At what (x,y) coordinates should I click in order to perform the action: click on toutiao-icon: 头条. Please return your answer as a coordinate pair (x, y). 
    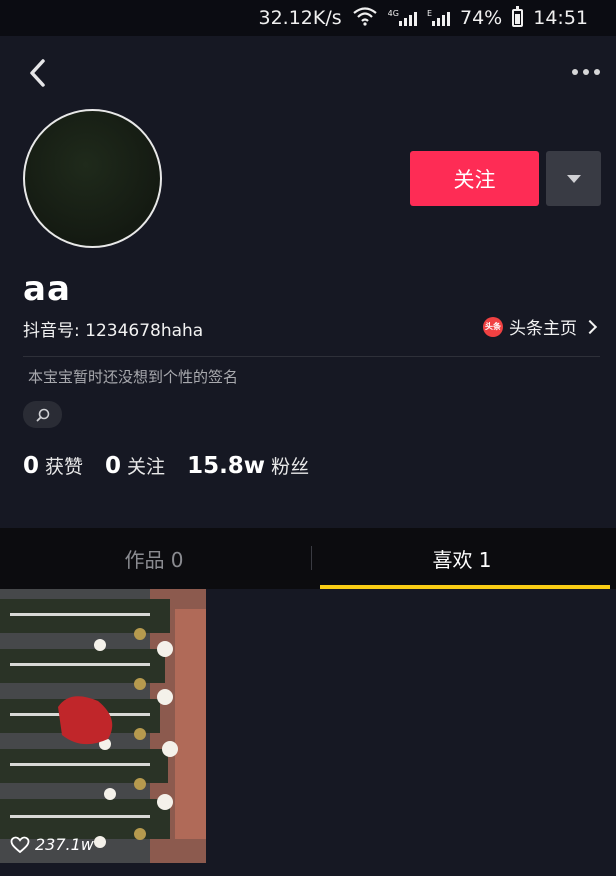
    Looking at the image, I should click on (493, 326).